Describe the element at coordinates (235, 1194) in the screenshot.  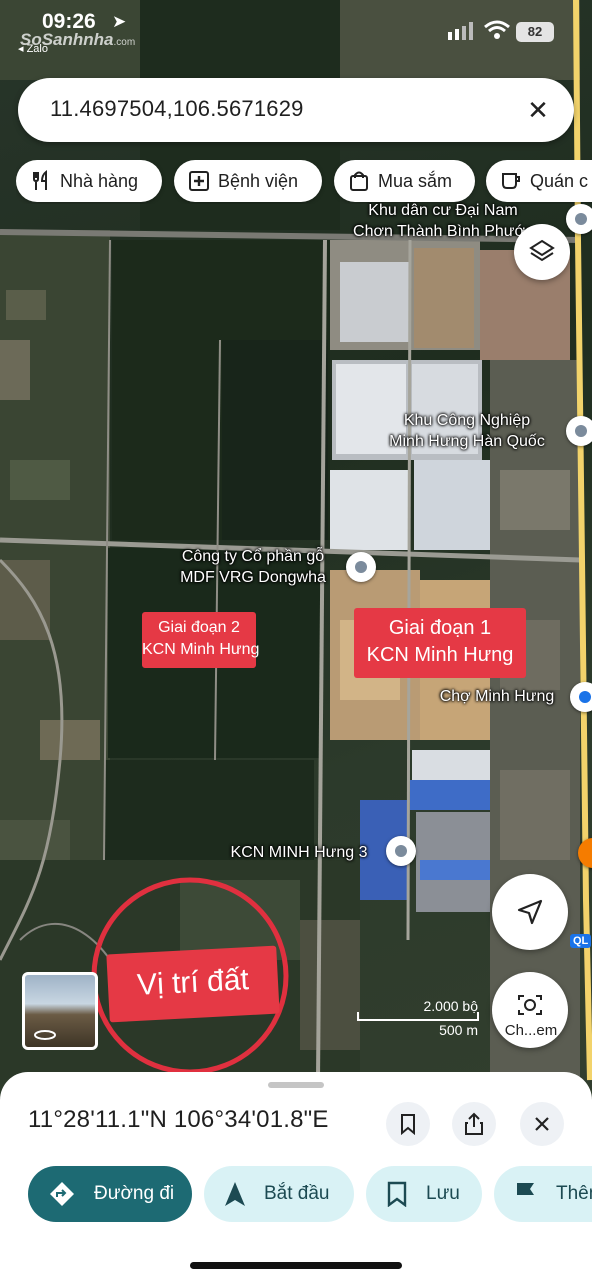
I see `navigation-arrow-icon` at that location.